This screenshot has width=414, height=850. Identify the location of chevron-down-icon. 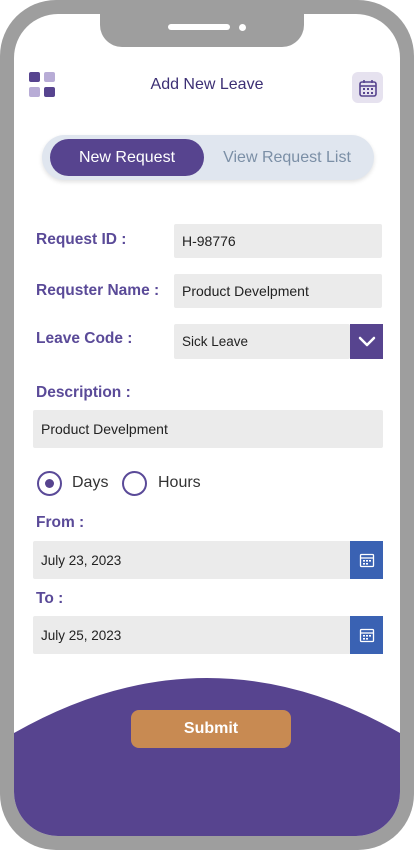
(366, 341).